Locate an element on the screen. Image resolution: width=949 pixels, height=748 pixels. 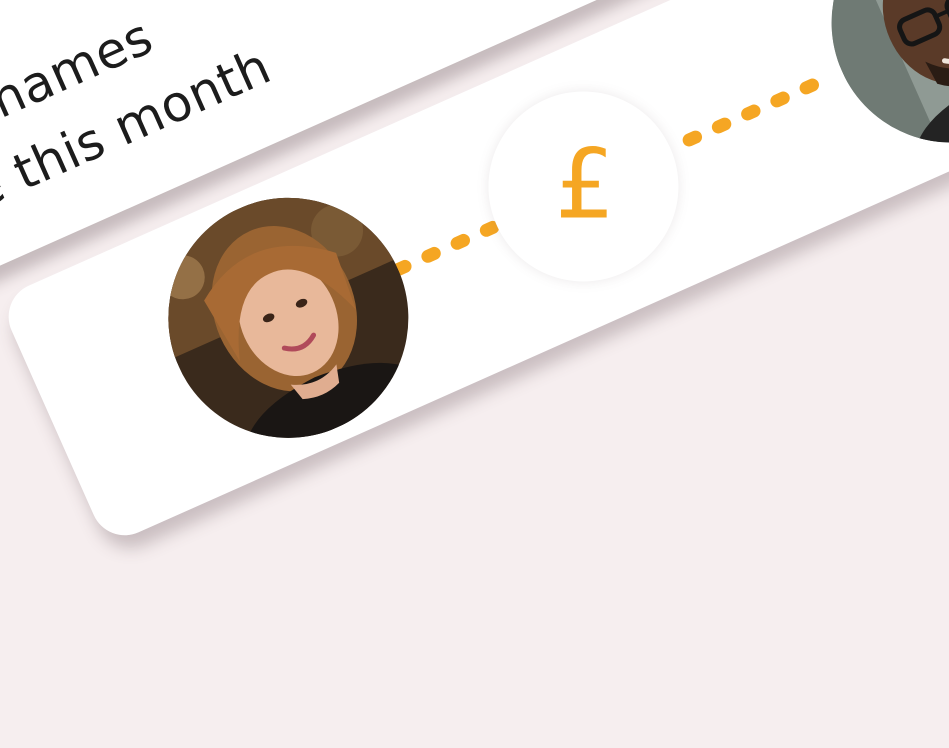
recipient-avatar is located at coordinates (871, 90).